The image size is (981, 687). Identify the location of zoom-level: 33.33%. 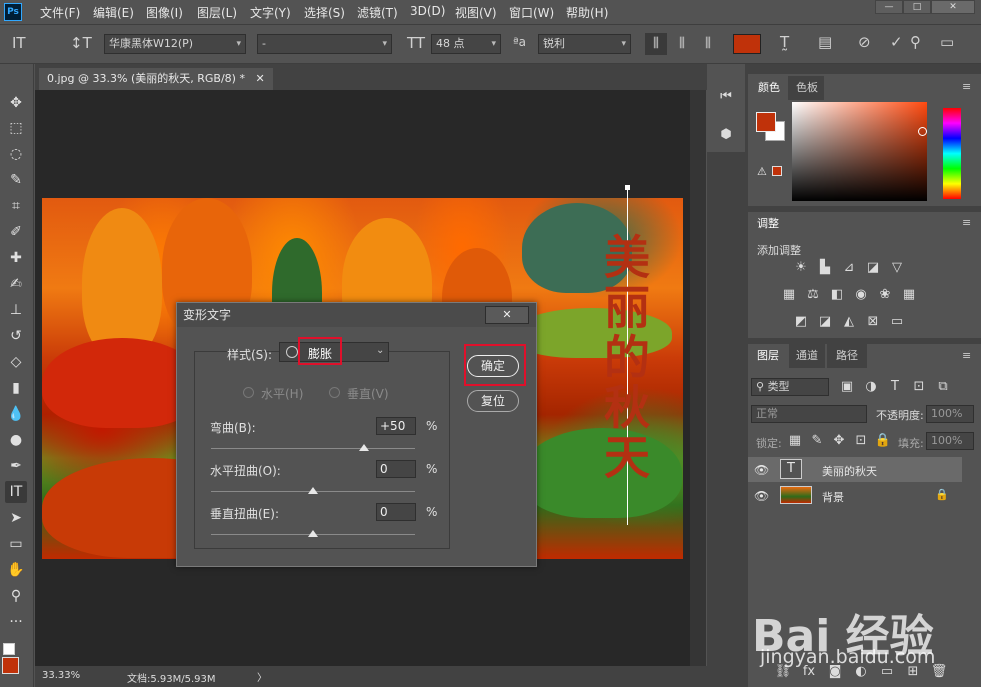
(61, 675).